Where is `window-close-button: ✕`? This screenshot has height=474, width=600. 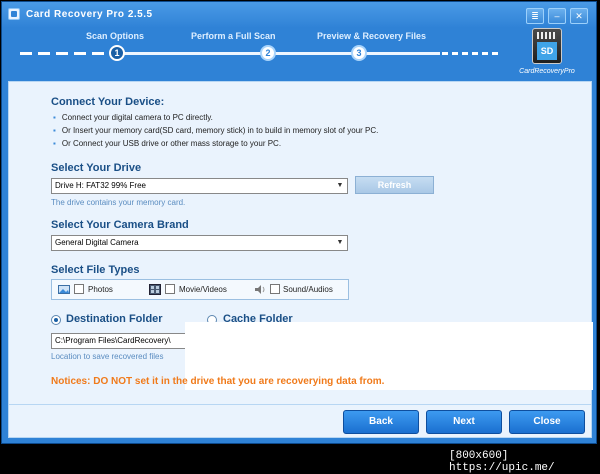 window-close-button: ✕ is located at coordinates (579, 16).